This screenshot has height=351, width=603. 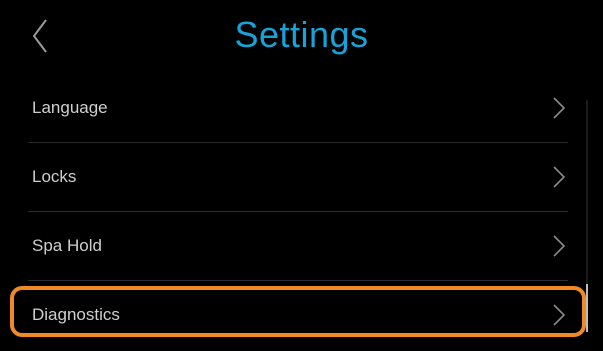 I want to click on scrollbar-thumb, so click(x=587, y=308).